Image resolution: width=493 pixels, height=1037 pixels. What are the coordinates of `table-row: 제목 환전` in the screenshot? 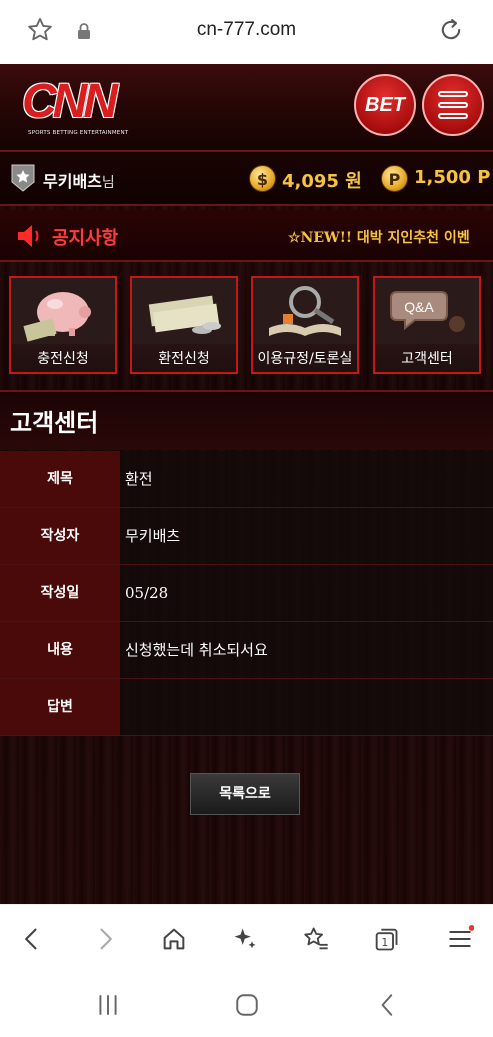 It's located at (246, 479).